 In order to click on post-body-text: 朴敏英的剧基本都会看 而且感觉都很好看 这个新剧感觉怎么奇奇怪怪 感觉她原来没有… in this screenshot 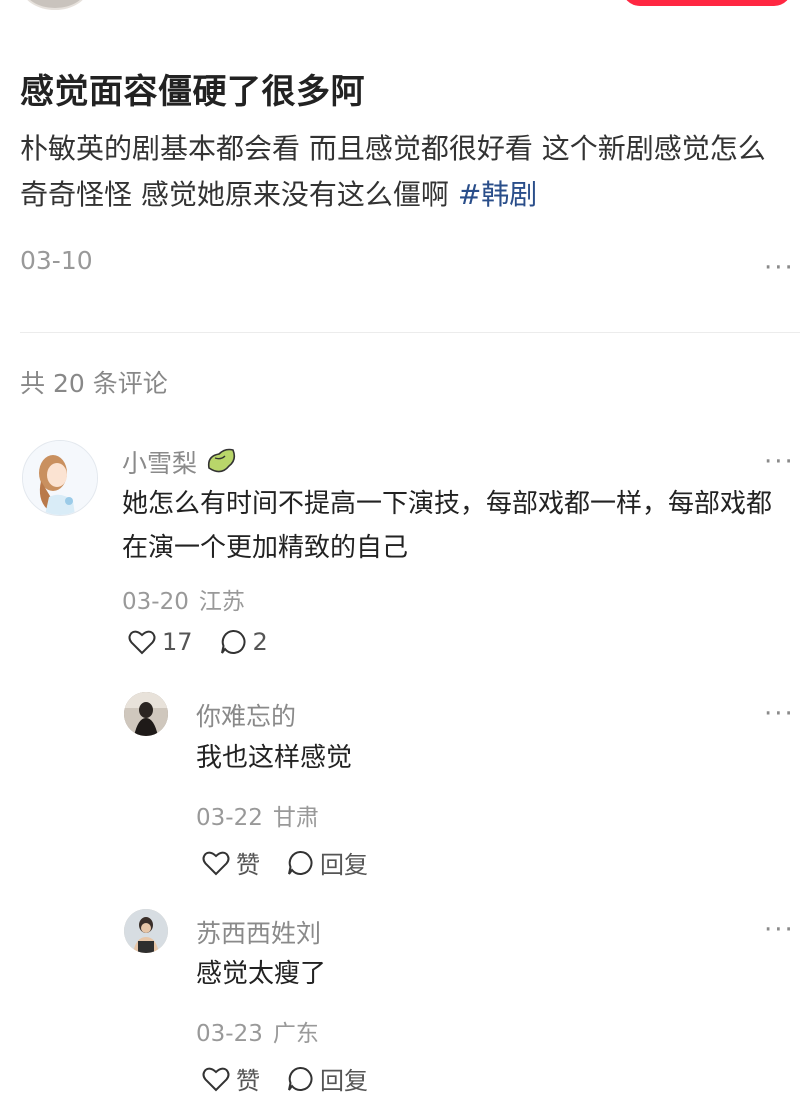, I will do `click(393, 171)`.